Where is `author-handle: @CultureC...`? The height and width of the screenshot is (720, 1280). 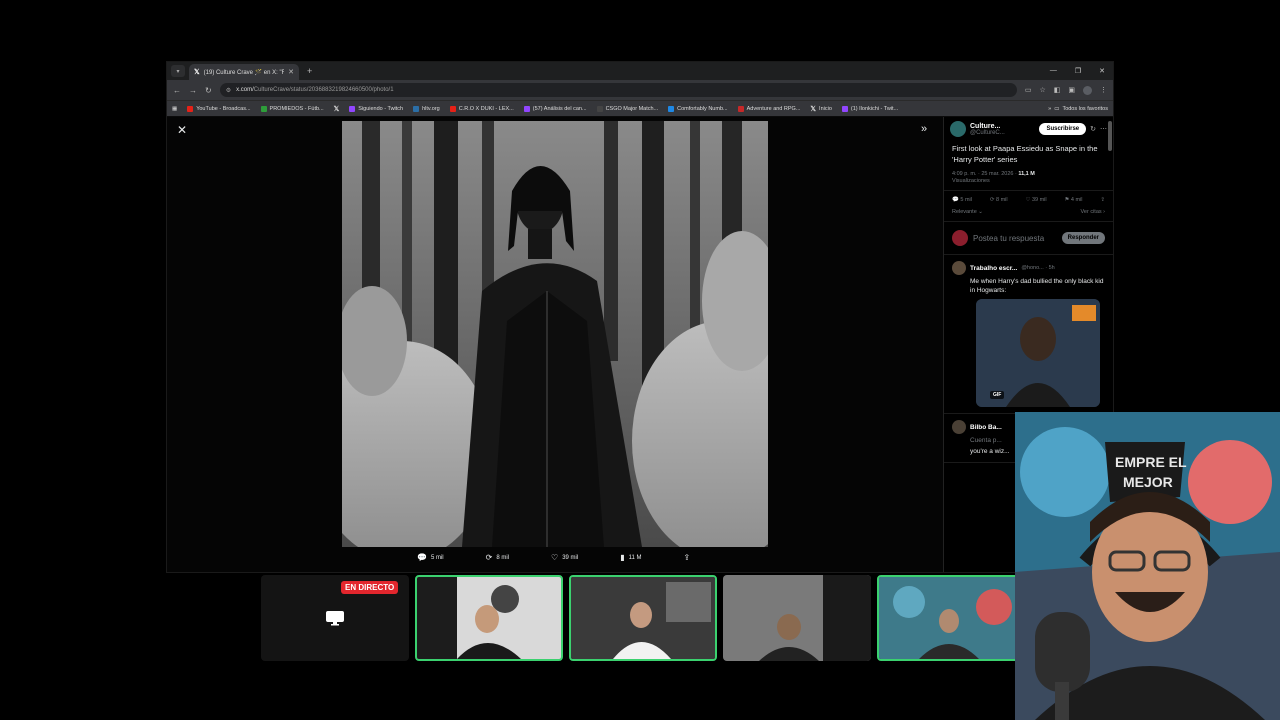 author-handle: @CultureC... is located at coordinates (987, 132).